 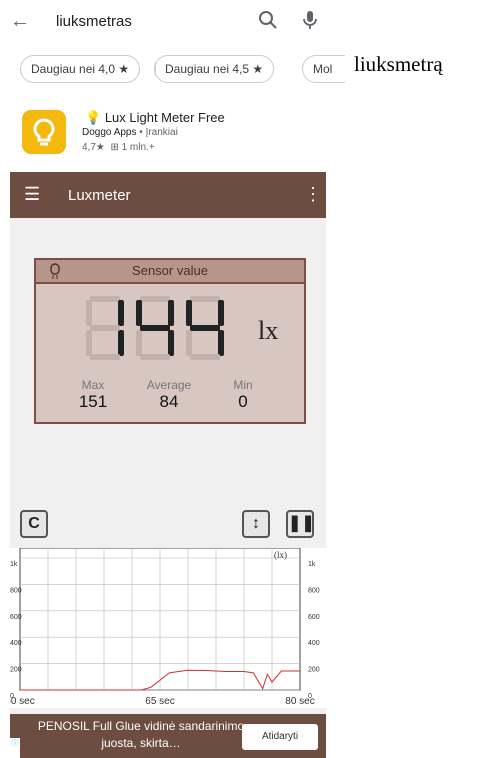 What do you see at coordinates (214, 69) in the screenshot?
I see `filter-chip-rating-4-5: Daugiau nei 4,5 ★` at bounding box center [214, 69].